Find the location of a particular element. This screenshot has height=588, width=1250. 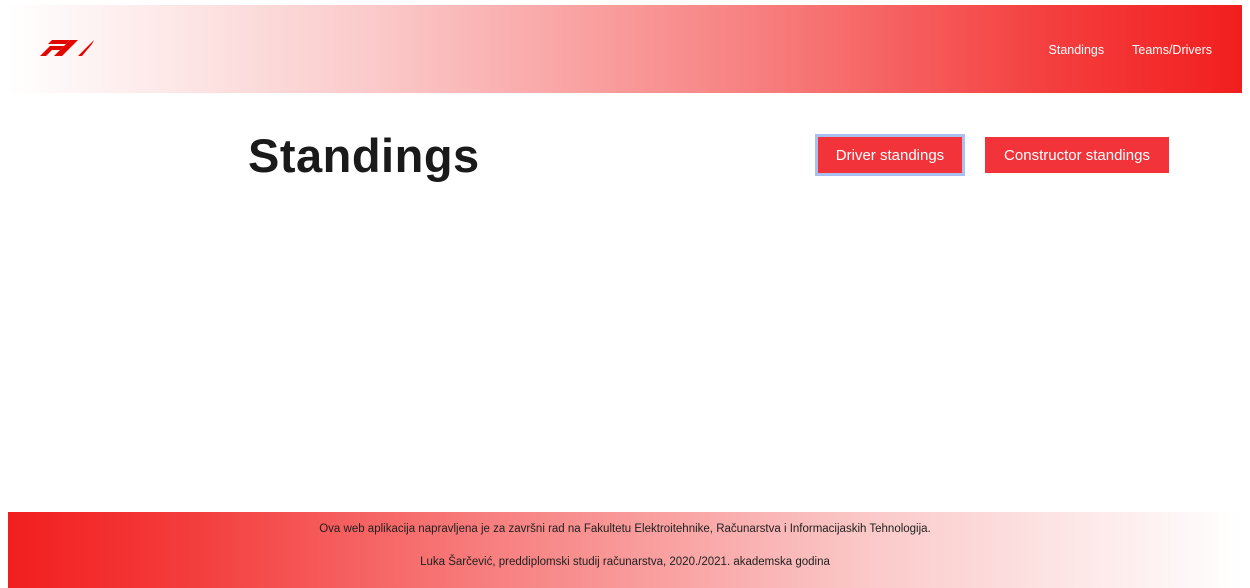

top-nav: Standings Teams/Drivers is located at coordinates (1130, 50).